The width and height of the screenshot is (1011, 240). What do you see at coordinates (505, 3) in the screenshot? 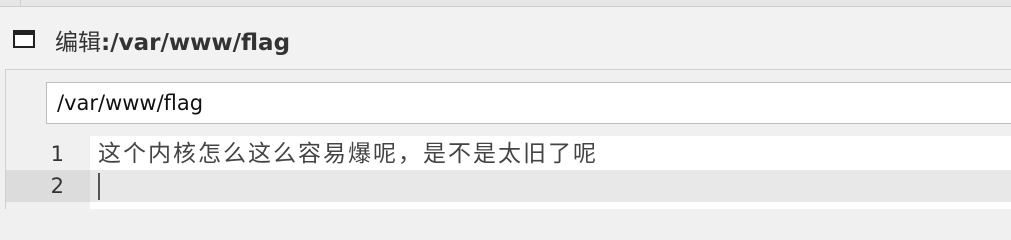
I see `top-strip` at bounding box center [505, 3].